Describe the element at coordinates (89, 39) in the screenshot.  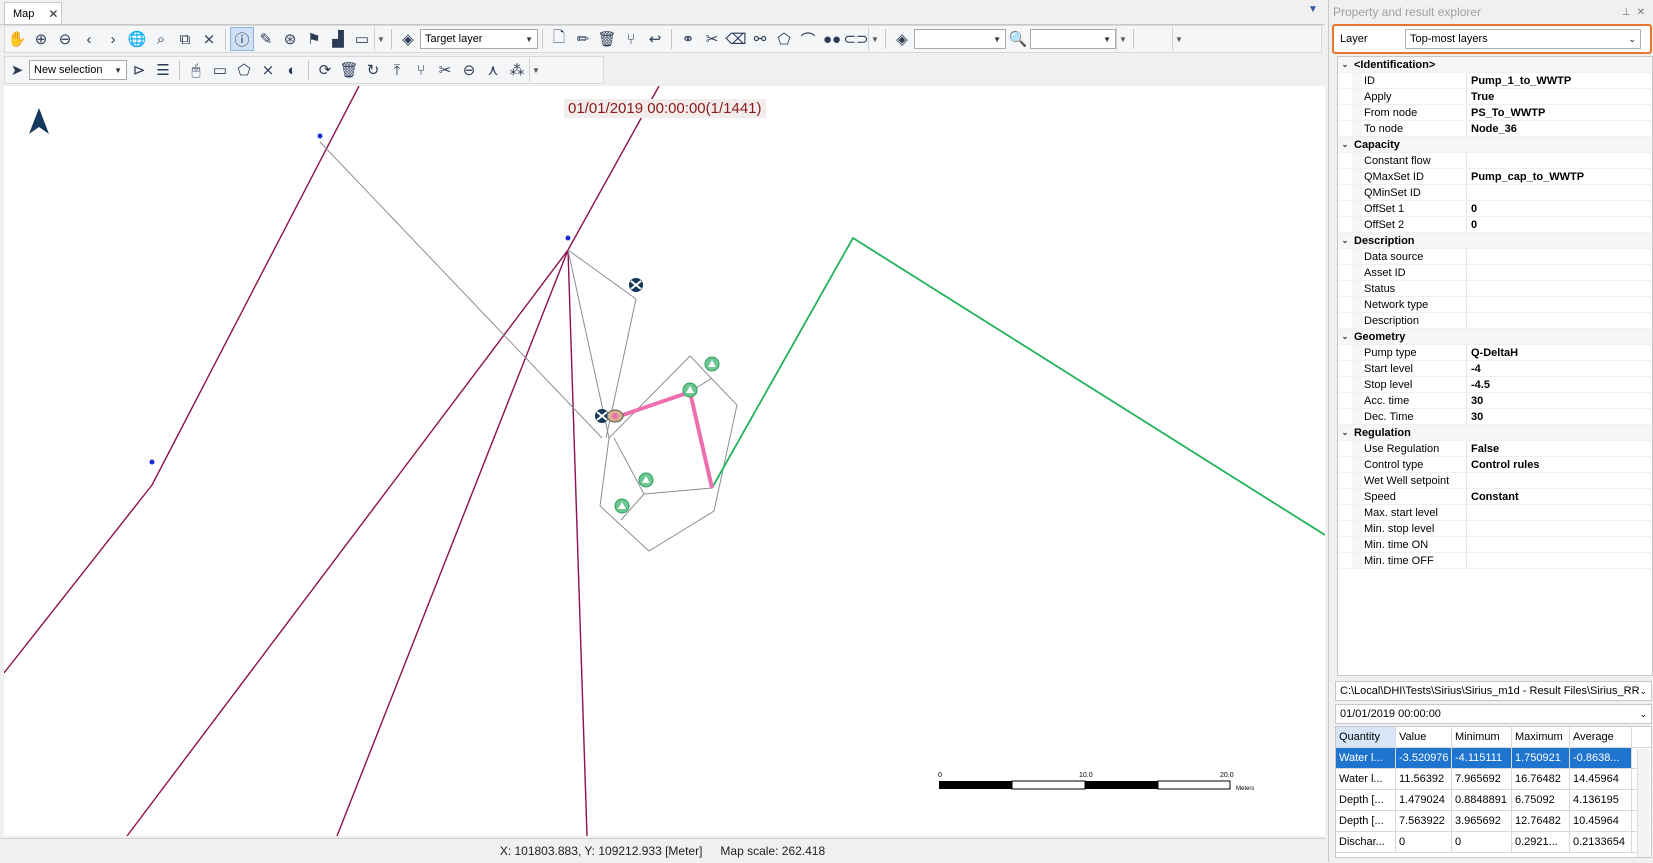
I see `previous-extent-icon: ‹` at that location.